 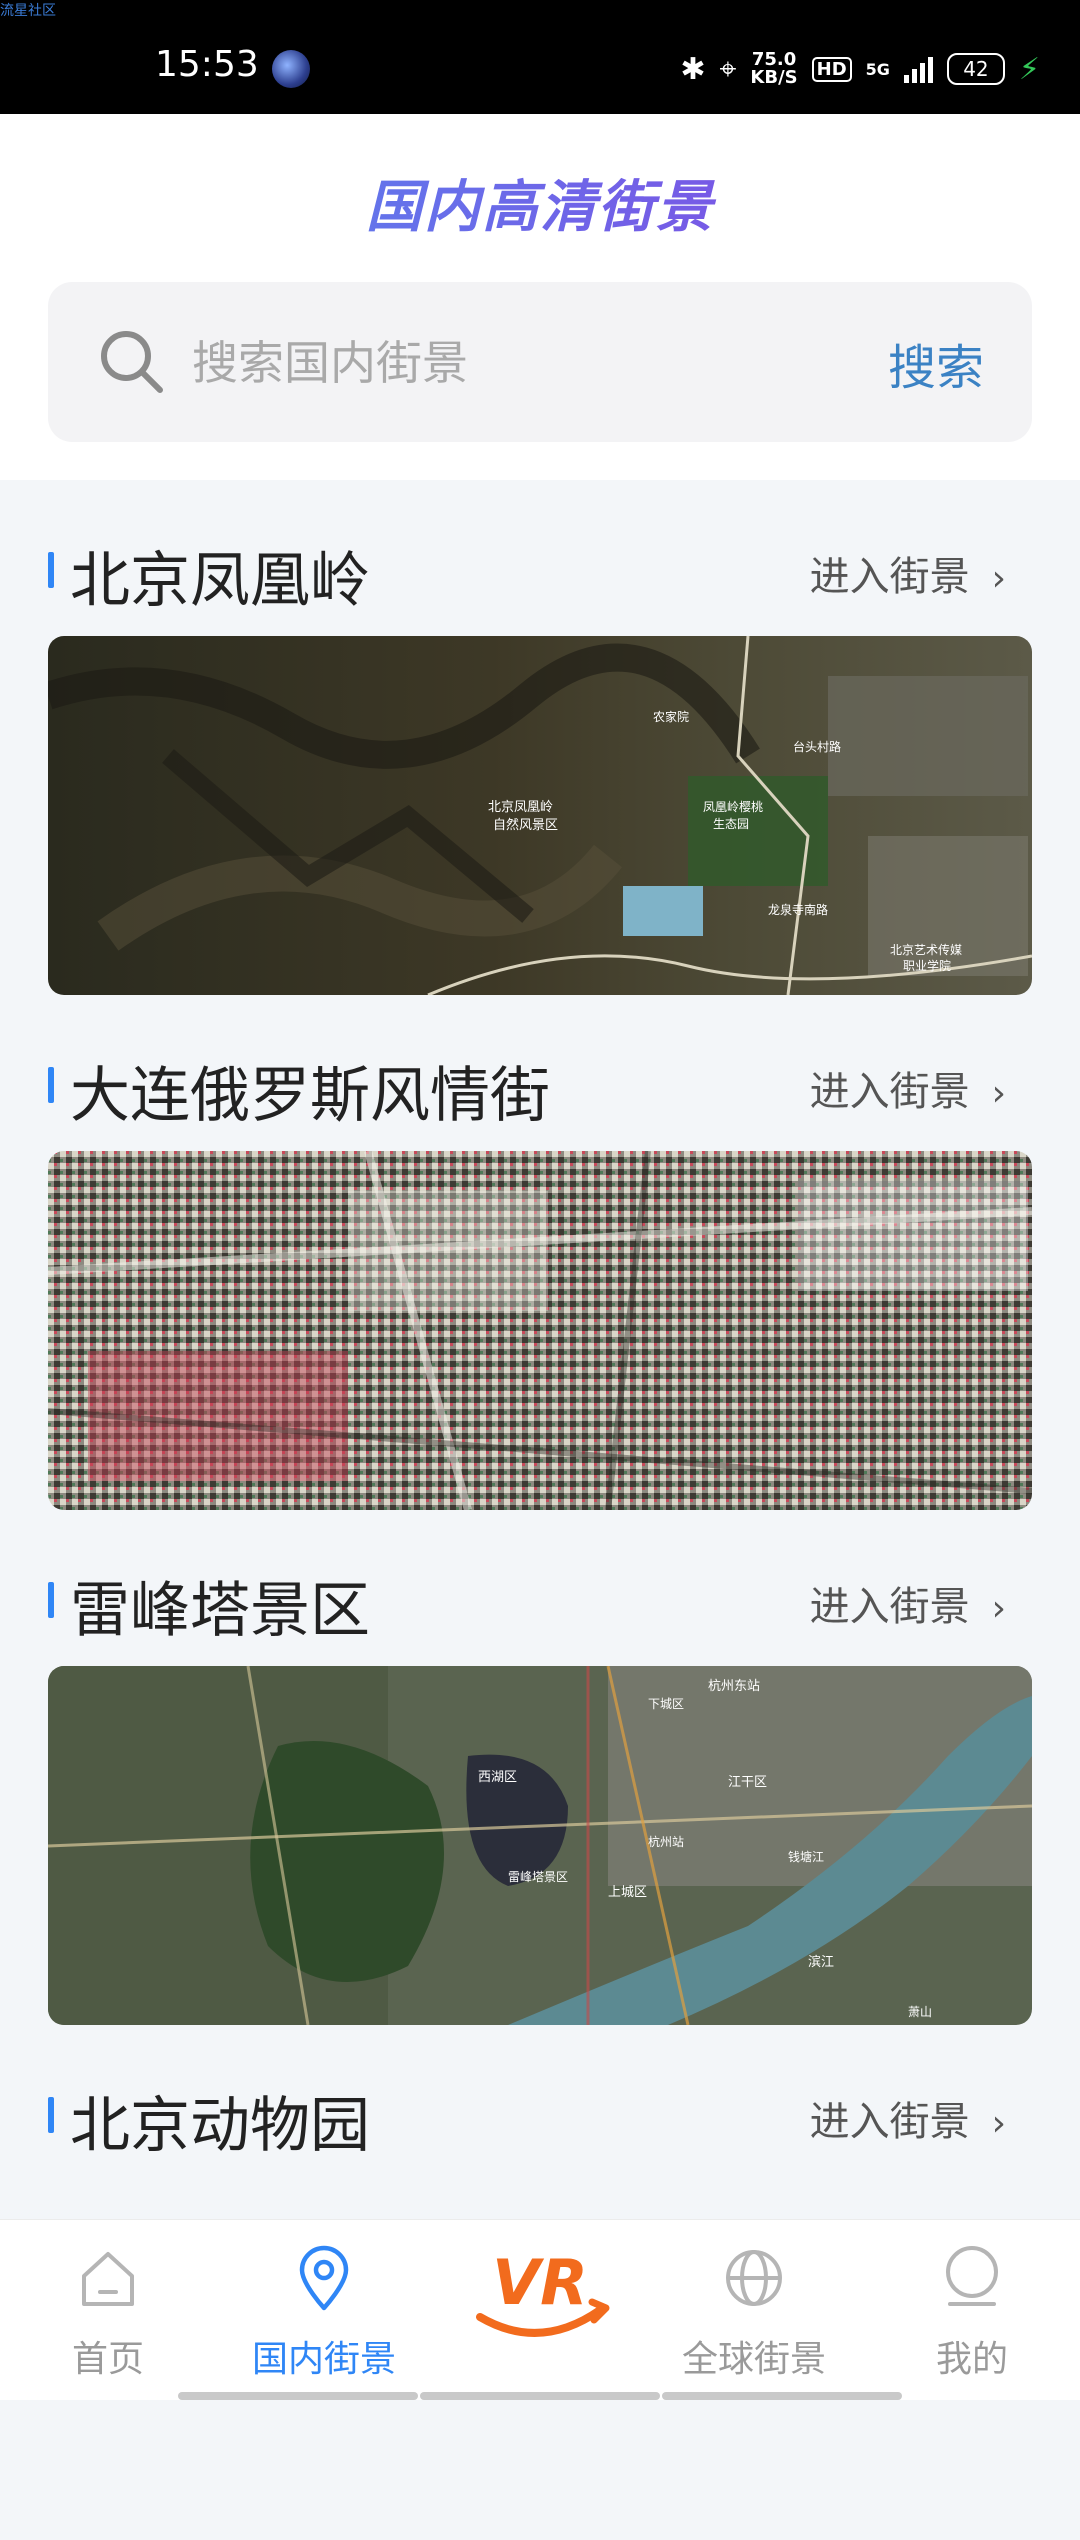 What do you see at coordinates (525, 825) in the screenshot?
I see `map-label: 自然风景区` at bounding box center [525, 825].